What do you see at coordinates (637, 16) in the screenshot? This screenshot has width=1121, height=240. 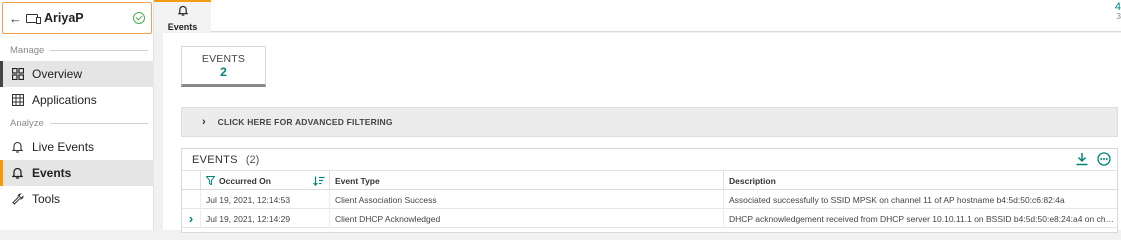 I see `top-tab-bar: Events 4 3` at bounding box center [637, 16].